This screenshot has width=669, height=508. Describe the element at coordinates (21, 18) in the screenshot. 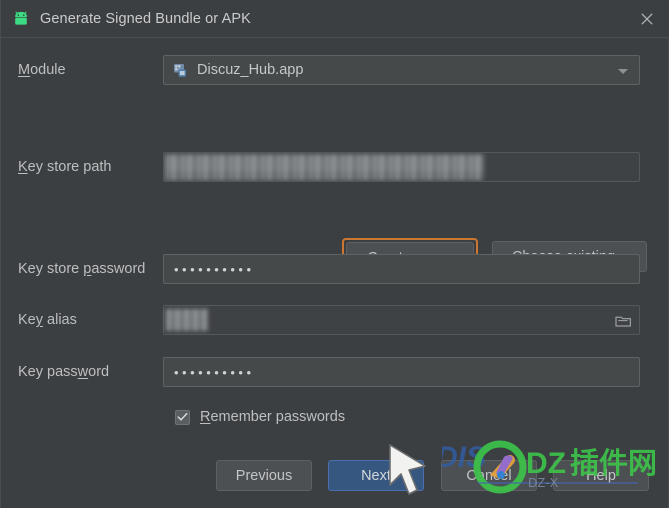

I see `android-robot-icon` at that location.